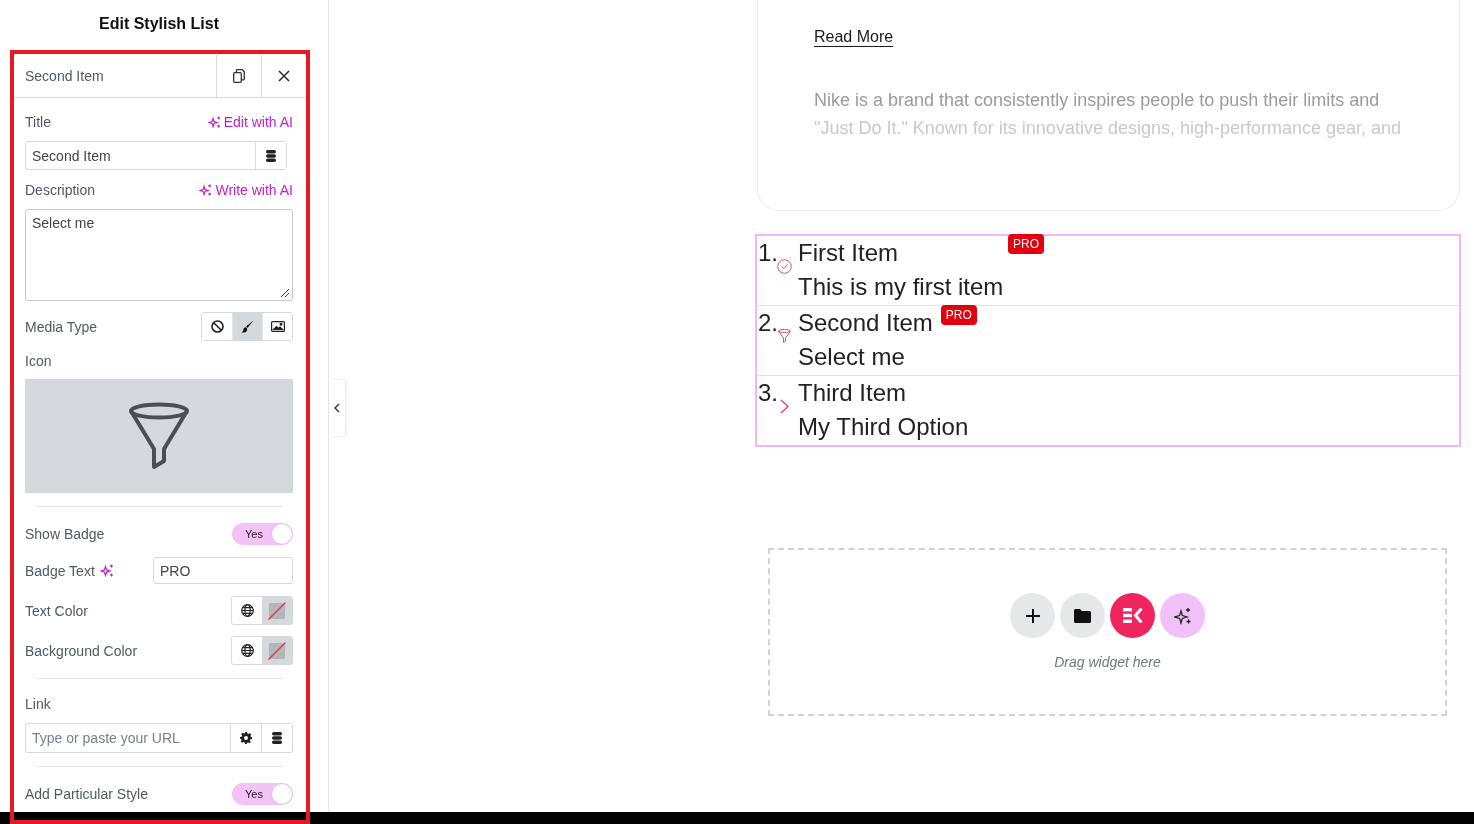 This screenshot has width=1474, height=824. What do you see at coordinates (217, 326) in the screenshot?
I see `ban-icon` at bounding box center [217, 326].